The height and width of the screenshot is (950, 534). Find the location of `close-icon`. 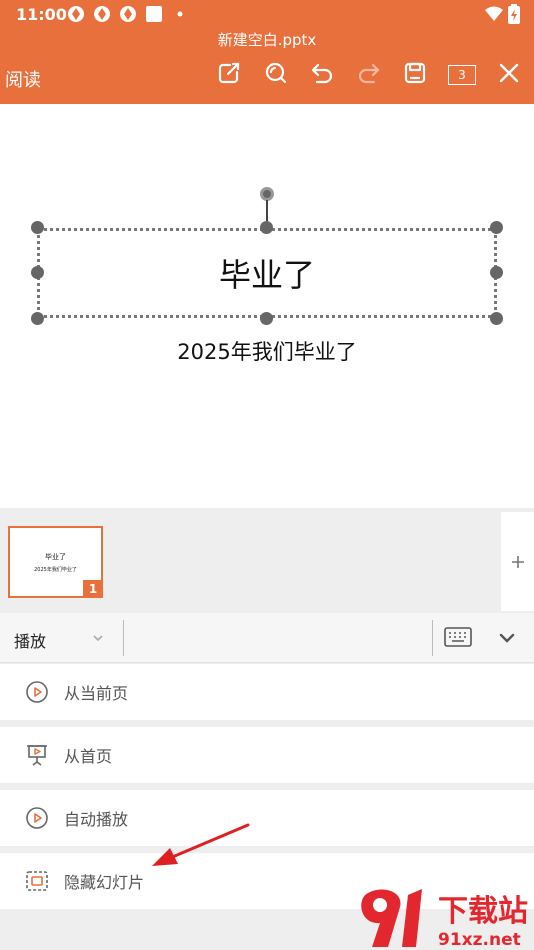

close-icon is located at coordinates (509, 75).